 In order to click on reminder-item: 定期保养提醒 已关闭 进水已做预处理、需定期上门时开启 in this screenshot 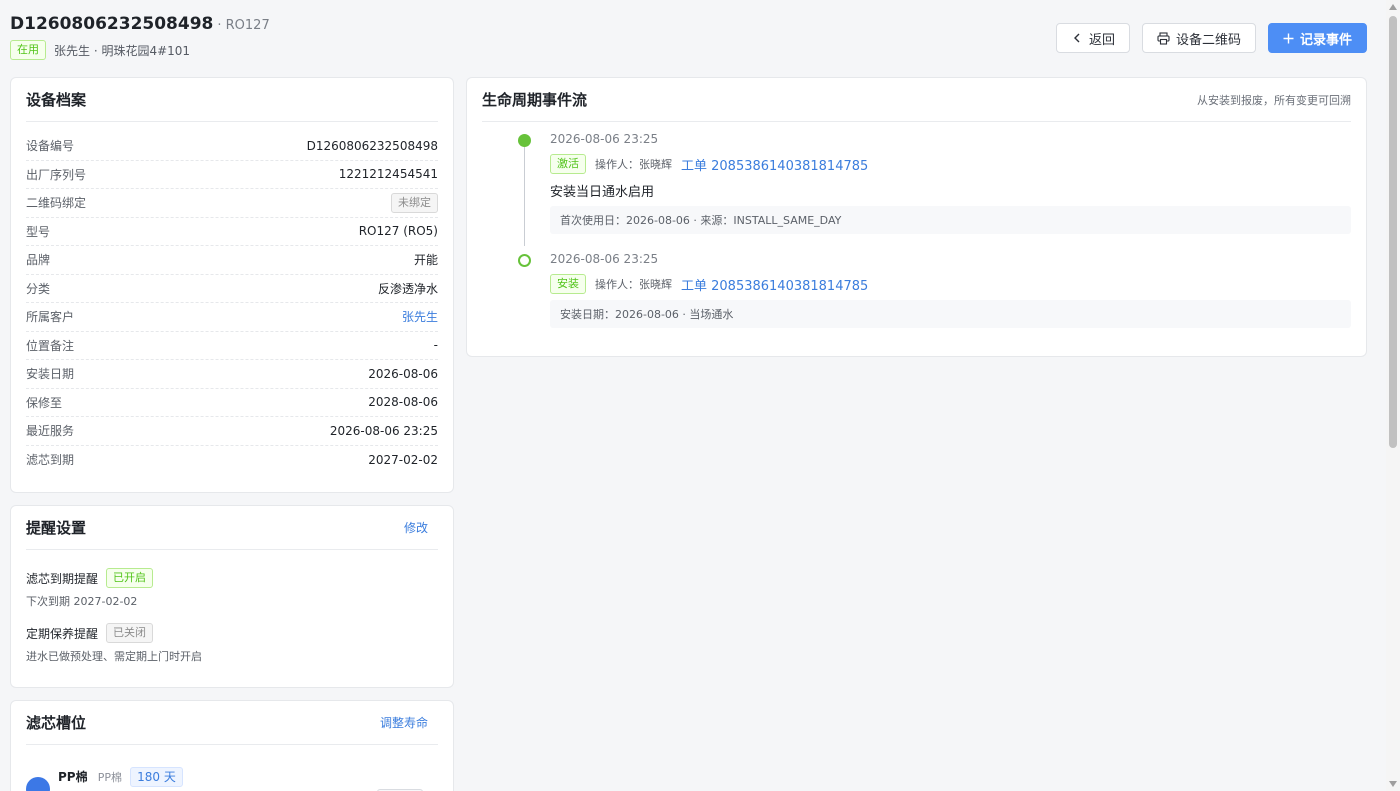, I will do `click(232, 643)`.